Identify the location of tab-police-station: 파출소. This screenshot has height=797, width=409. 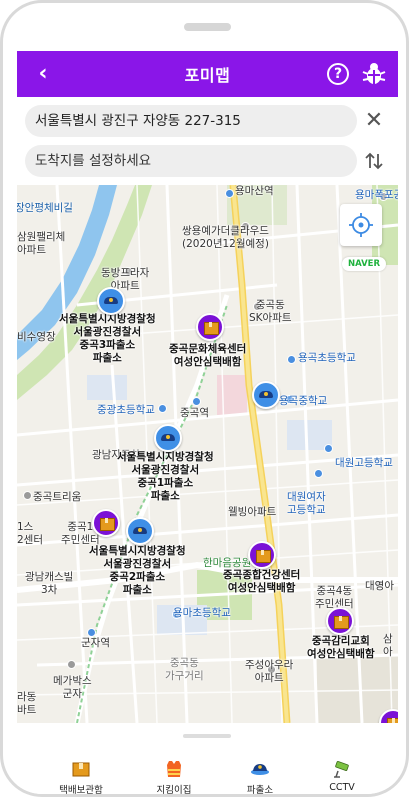
(260, 776).